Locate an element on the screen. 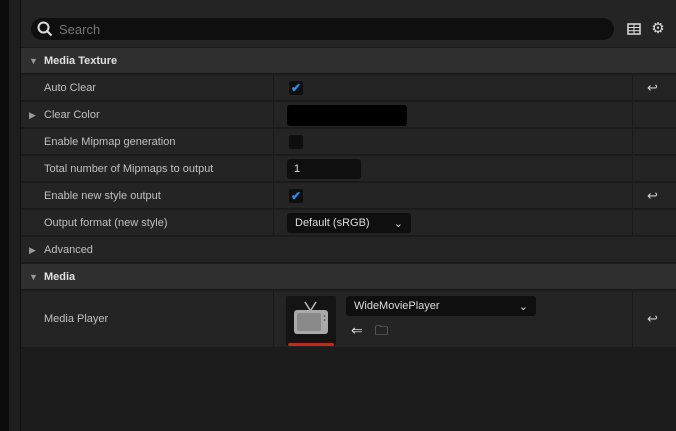  dropdown-value: Default (sRGB) is located at coordinates (332, 223).